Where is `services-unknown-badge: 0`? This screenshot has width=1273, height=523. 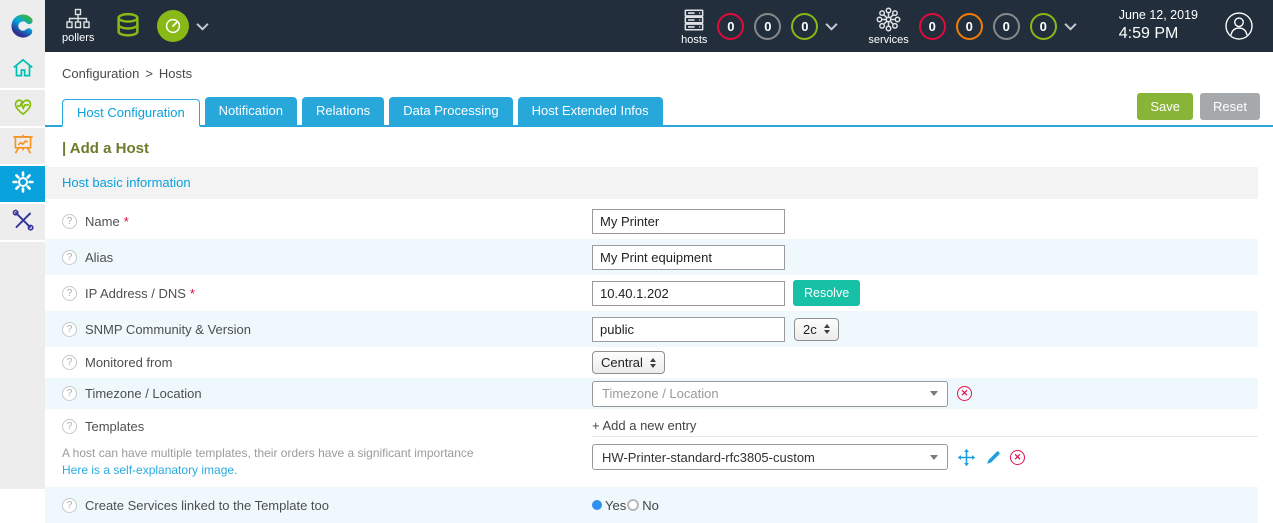
services-unknown-badge: 0 is located at coordinates (1006, 26).